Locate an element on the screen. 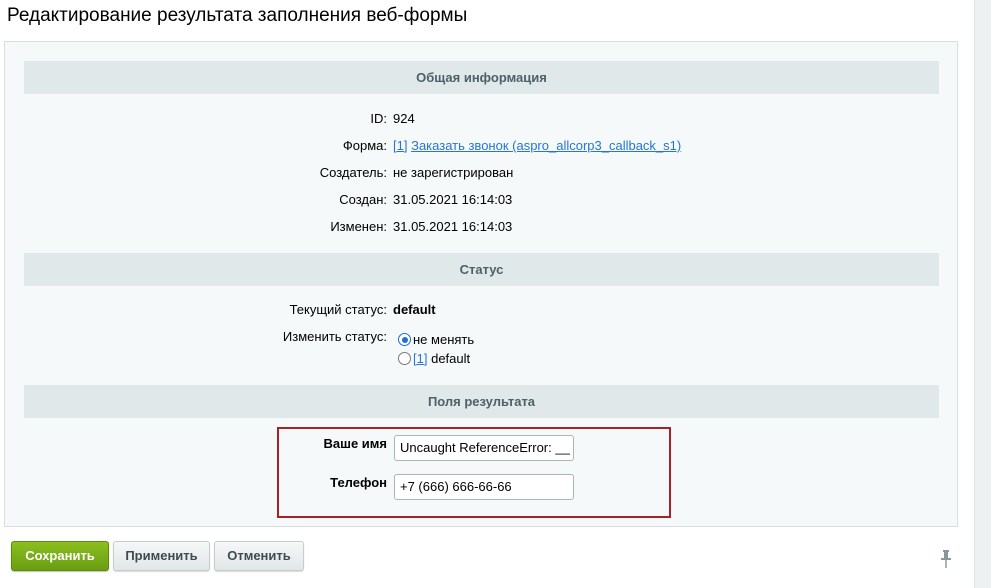 The width and height of the screenshot is (991, 588). phone-input: +7 (666) 666-66-66 is located at coordinates (484, 487).